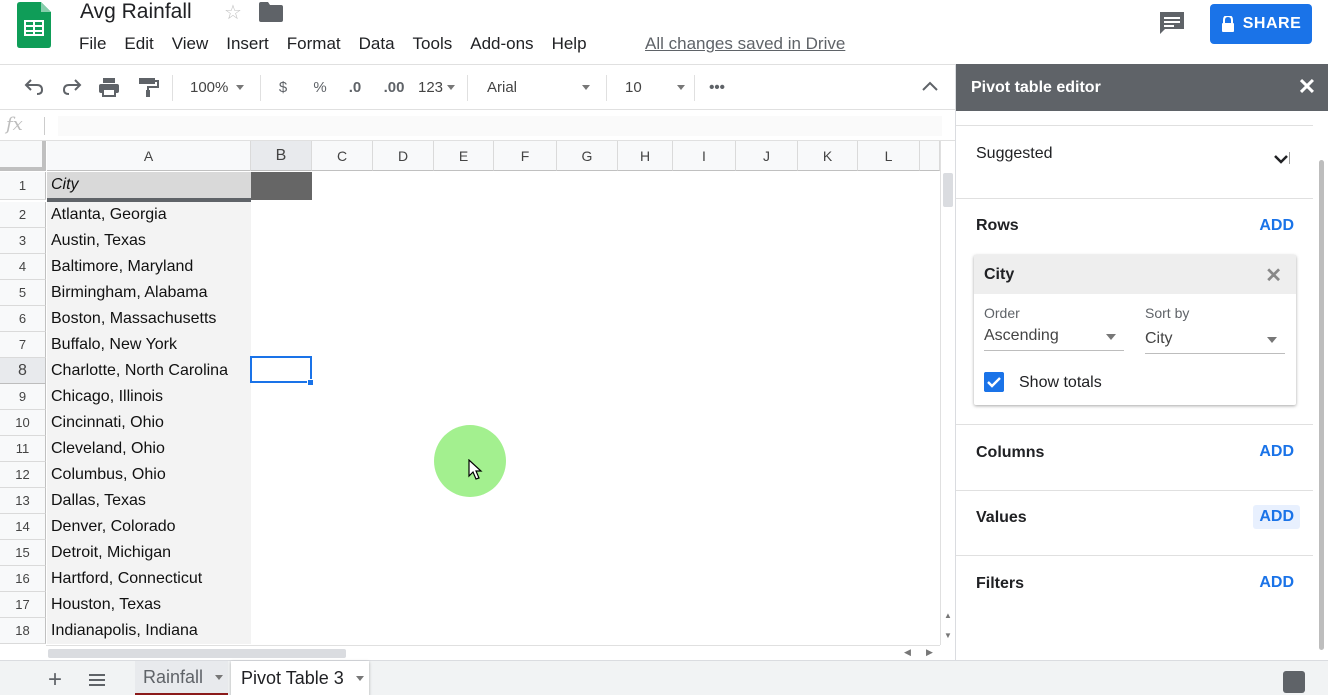 This screenshot has width=1328, height=695. Describe the element at coordinates (314, 44) in the screenshot. I see `menu-format: Format` at that location.